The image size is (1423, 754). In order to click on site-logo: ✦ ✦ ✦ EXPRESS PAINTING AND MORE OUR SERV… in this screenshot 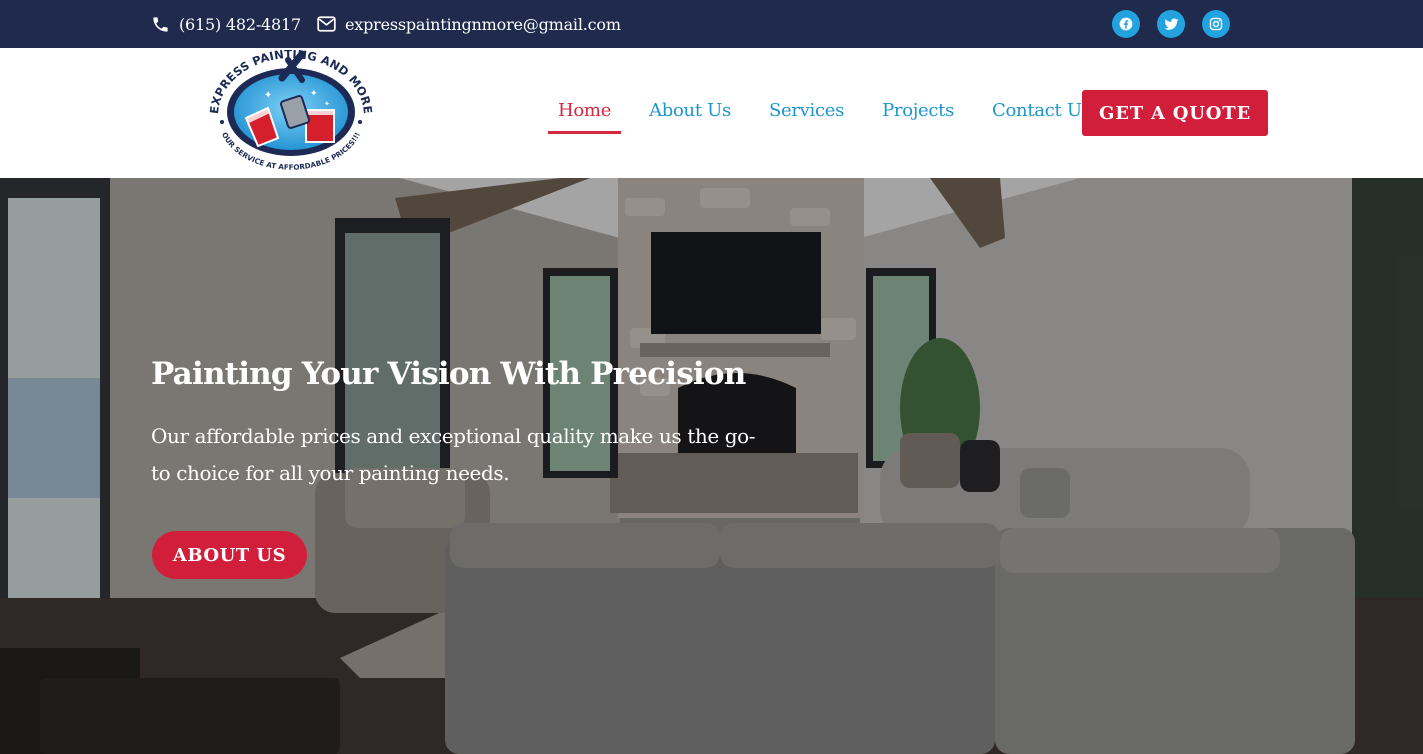, I will do `click(291, 111)`.